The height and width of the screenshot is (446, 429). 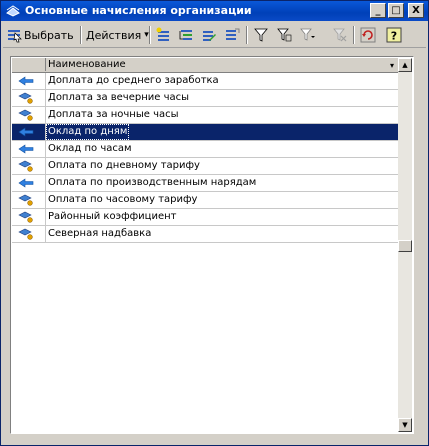 I want to click on table-row: Оплата по производственным нарядам, so click(x=205, y=183).